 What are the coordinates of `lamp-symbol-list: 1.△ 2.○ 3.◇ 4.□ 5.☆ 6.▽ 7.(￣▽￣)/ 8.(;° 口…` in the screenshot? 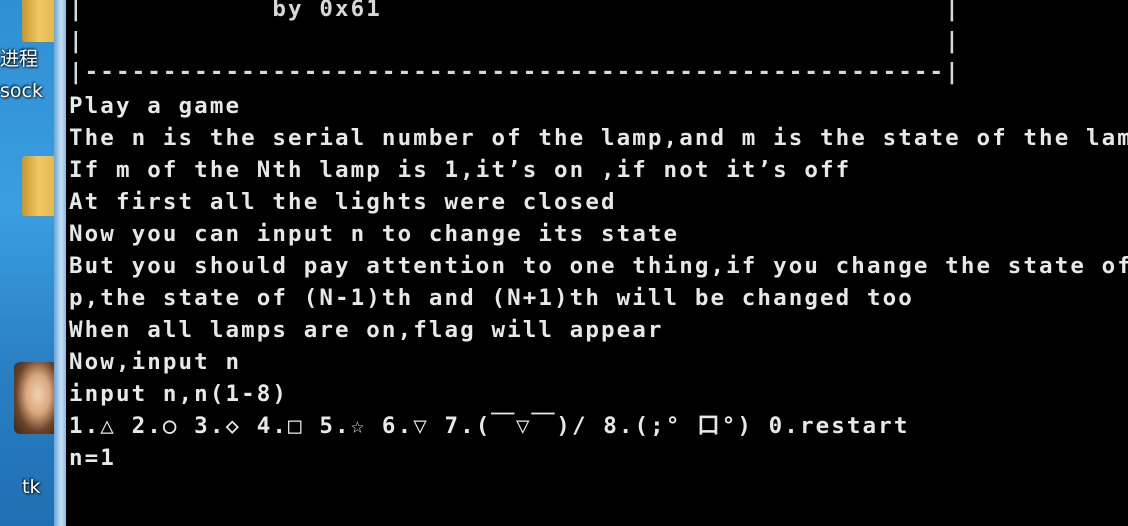 It's located at (489, 426).